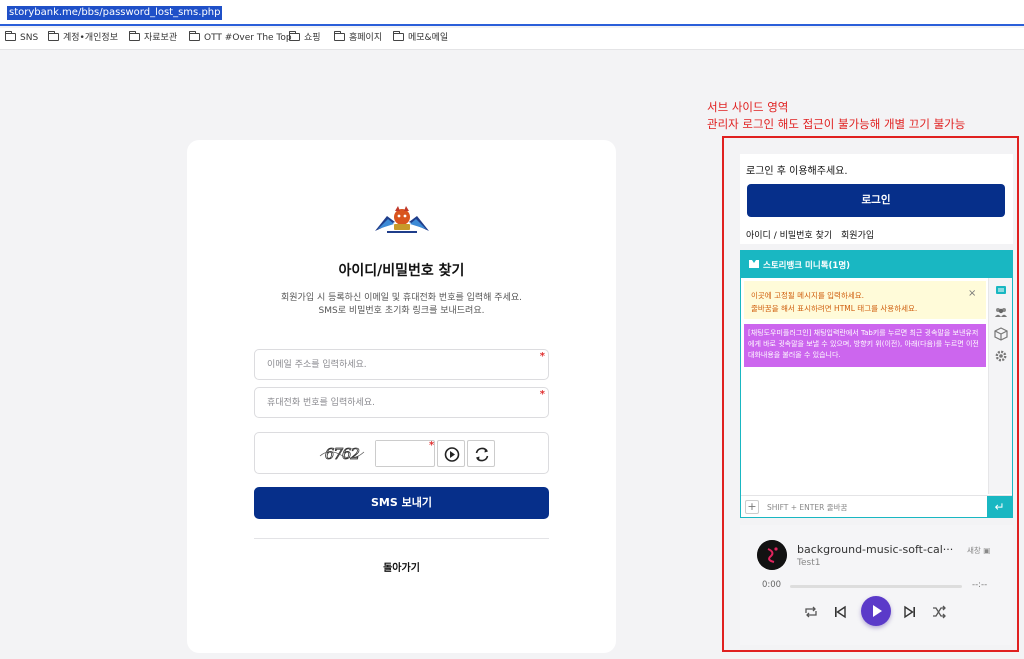 This screenshot has height=659, width=1024. What do you see at coordinates (1001, 356) in the screenshot?
I see `gear-icon` at bounding box center [1001, 356].